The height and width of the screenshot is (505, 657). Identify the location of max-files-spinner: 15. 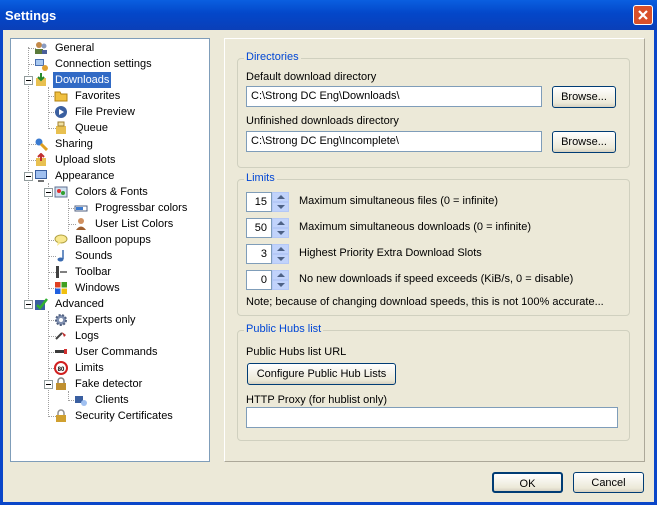
(268, 202).